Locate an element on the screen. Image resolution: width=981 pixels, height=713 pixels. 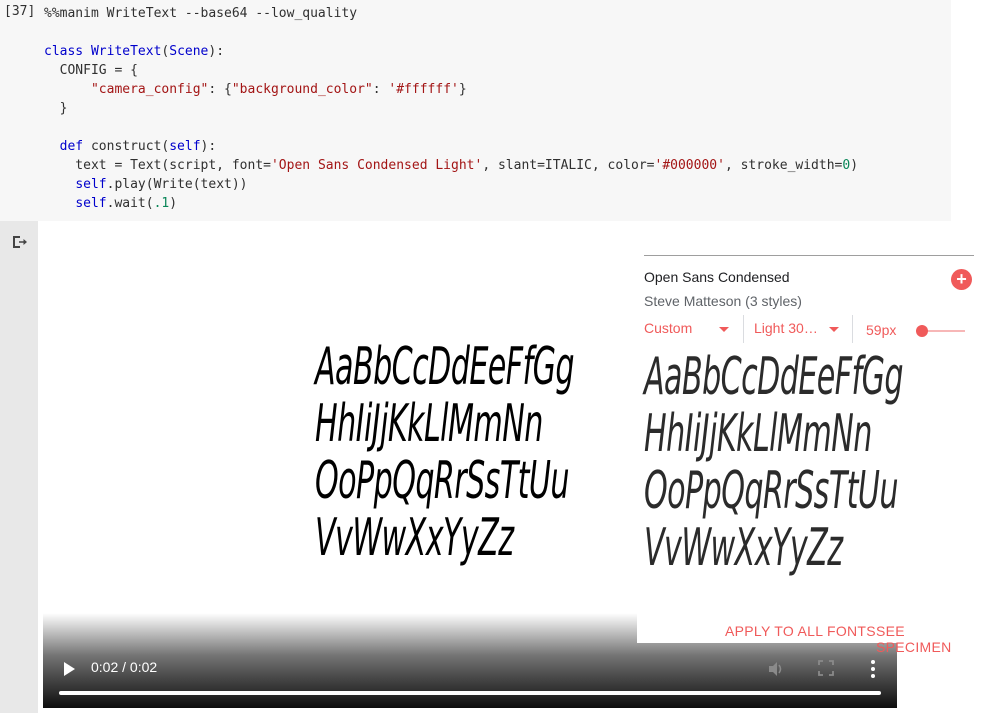
seek-bar is located at coordinates (470, 693).